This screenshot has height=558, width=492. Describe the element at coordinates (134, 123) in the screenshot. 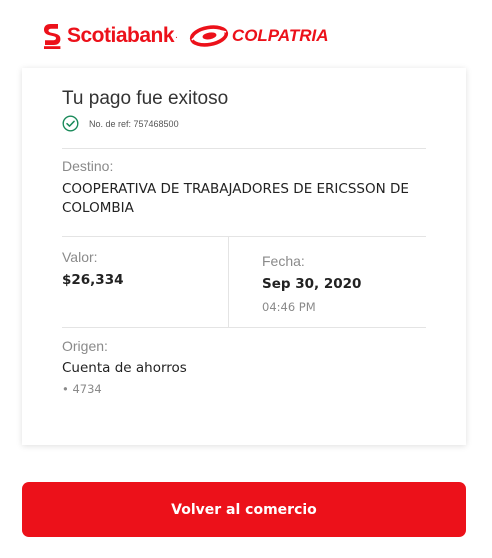

I see `reference-number: No. de ref: 757468500` at that location.